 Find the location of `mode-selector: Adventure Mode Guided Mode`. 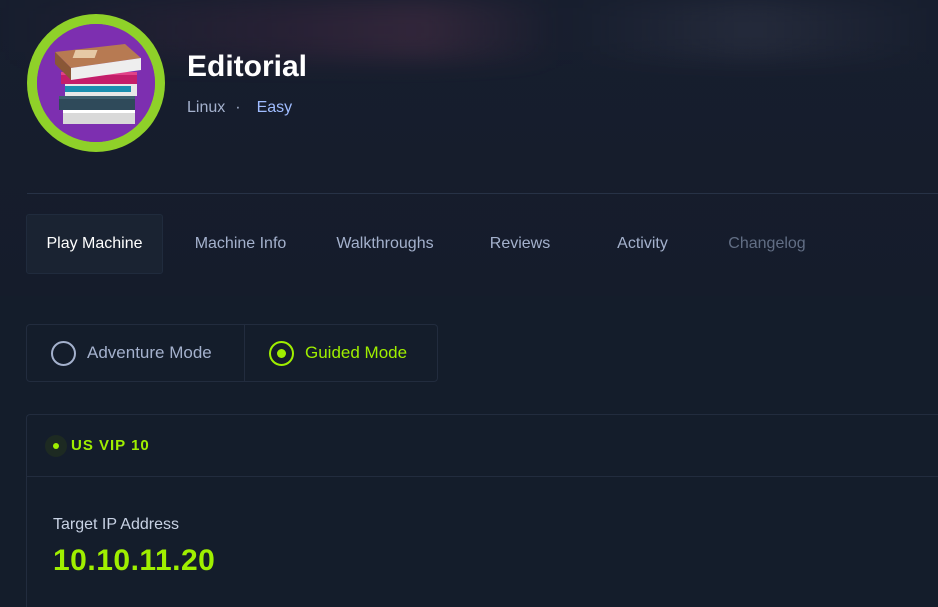

mode-selector: Adventure Mode Guided Mode is located at coordinates (232, 353).